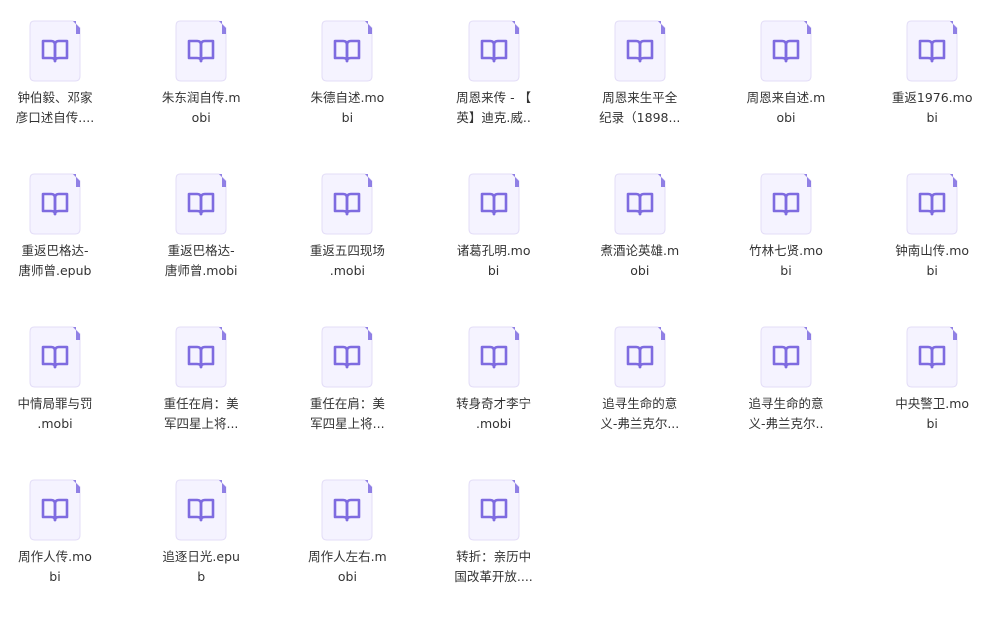 The image size is (995, 637). I want to click on file-name: 钟南山传.mo bi, so click(932, 261).